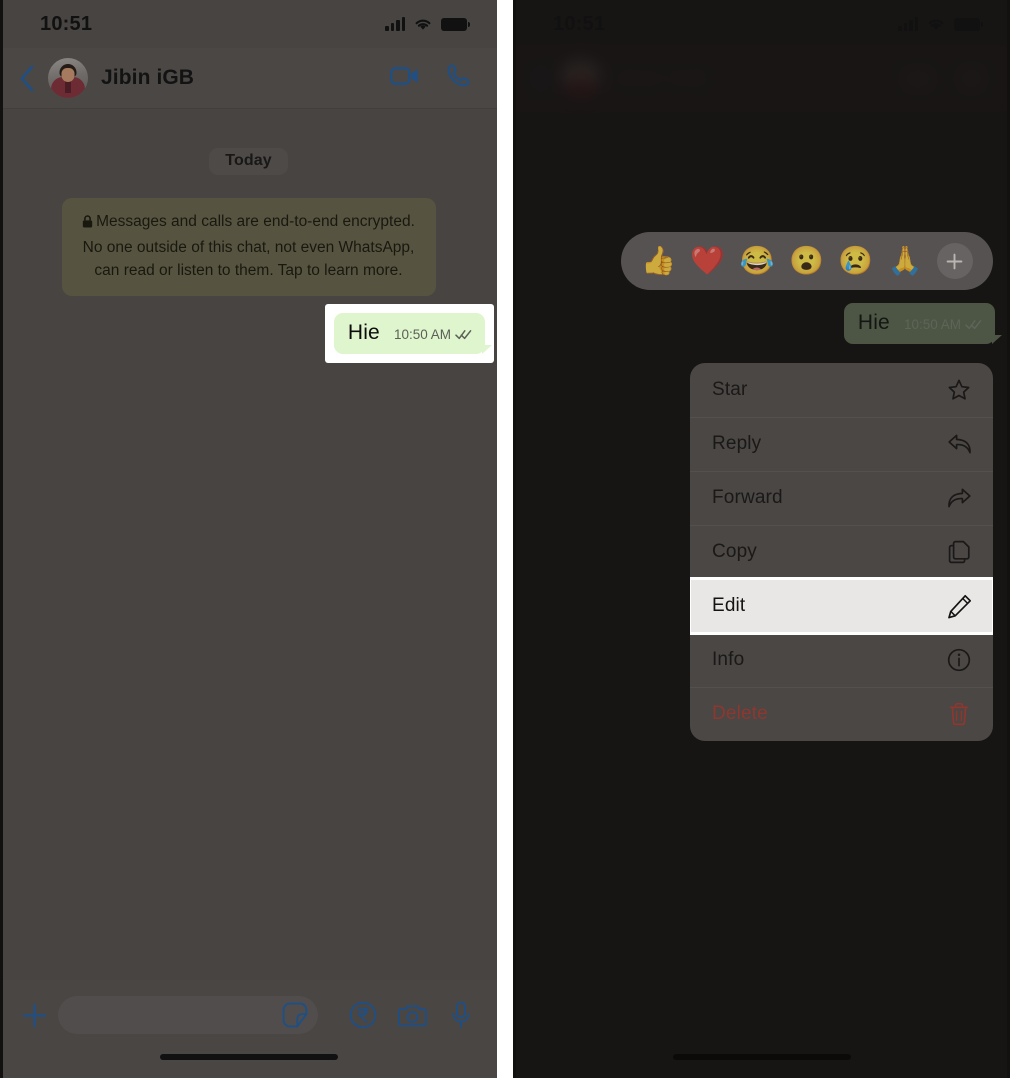 Image resolution: width=1010 pixels, height=1078 pixels. I want to click on back-chevron-icon, so click(27, 78).